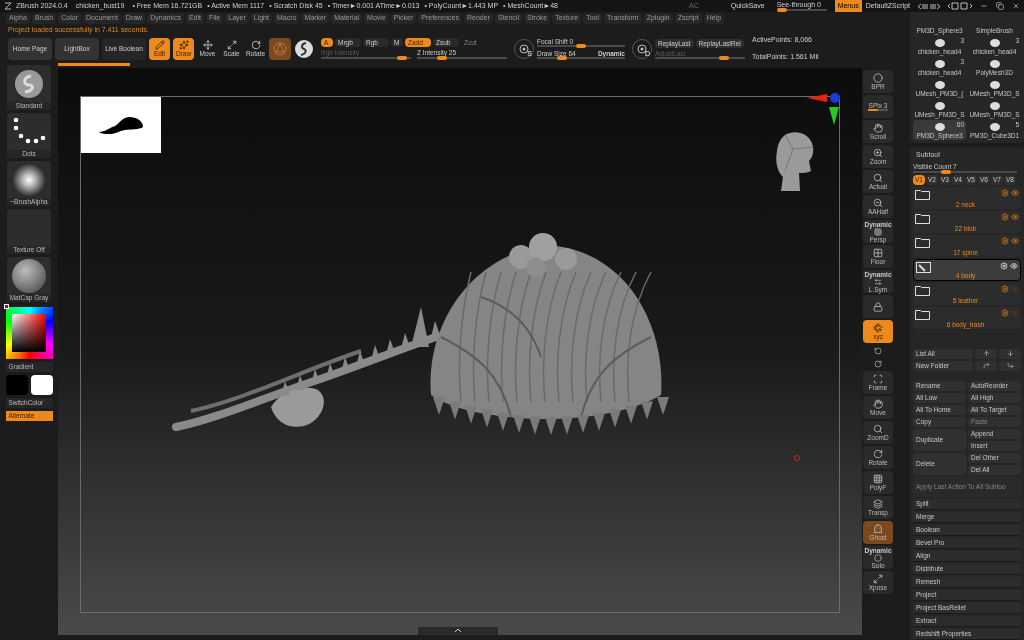  I want to click on brush-thumbnail-icon, so click(29, 83).